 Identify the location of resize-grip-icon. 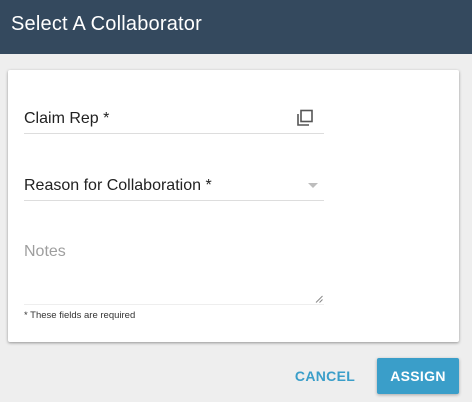
(319, 299).